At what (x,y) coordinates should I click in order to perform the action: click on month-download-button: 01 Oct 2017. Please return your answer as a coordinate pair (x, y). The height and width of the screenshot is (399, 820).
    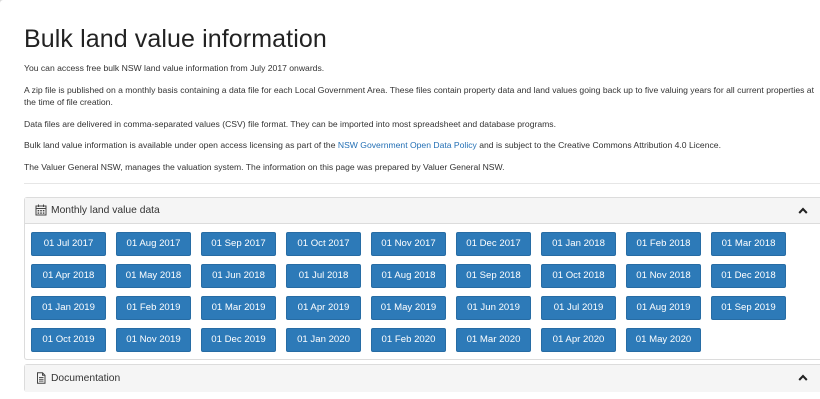
    Looking at the image, I should click on (323, 243).